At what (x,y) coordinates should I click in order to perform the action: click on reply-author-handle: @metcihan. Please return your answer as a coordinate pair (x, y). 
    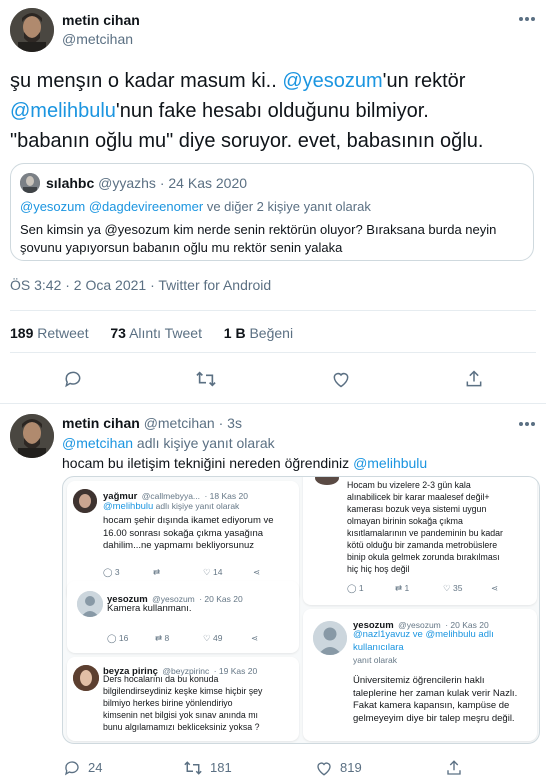
    Looking at the image, I should click on (179, 423).